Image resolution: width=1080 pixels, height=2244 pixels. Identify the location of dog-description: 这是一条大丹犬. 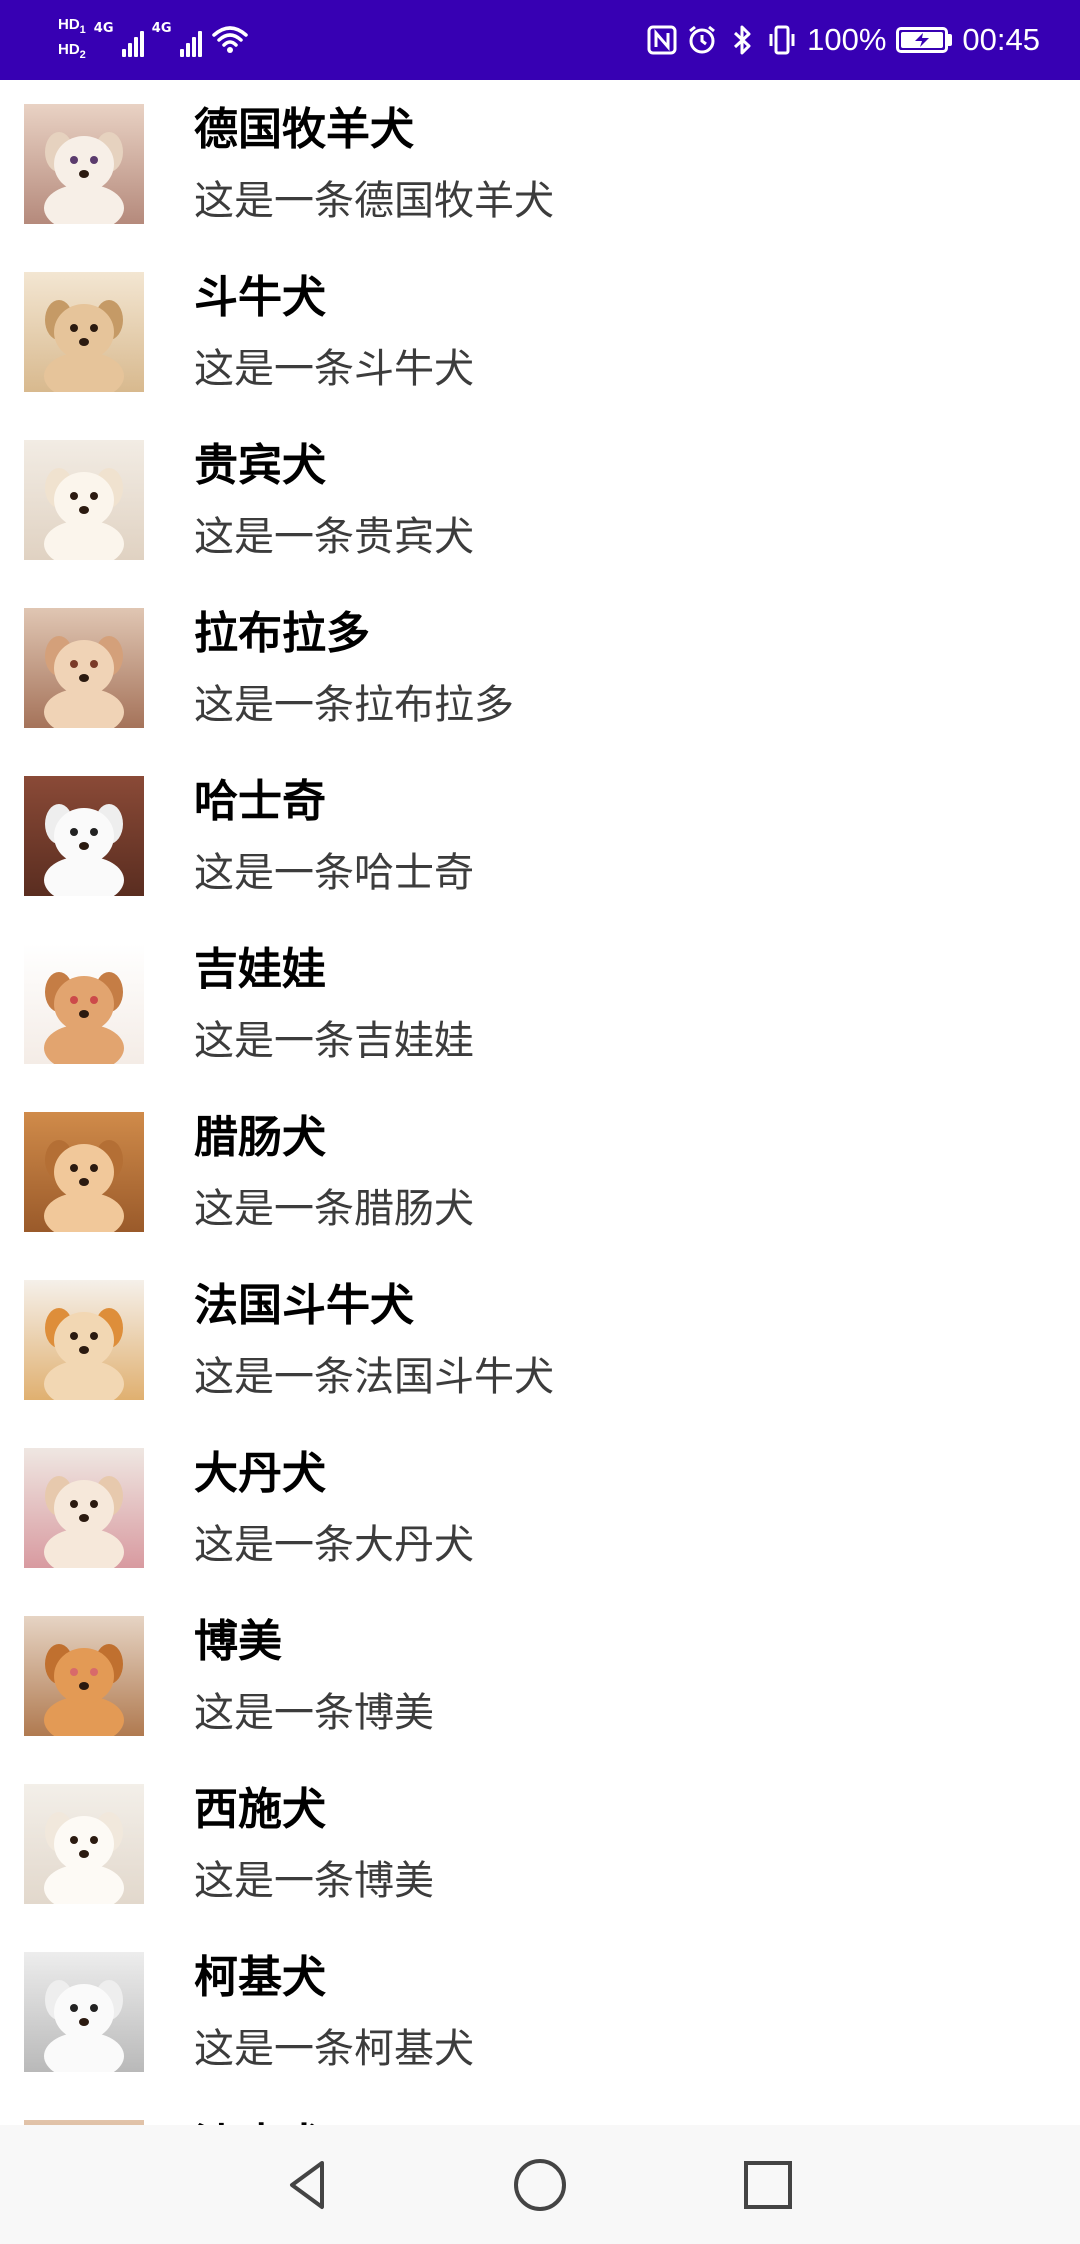
(334, 1545).